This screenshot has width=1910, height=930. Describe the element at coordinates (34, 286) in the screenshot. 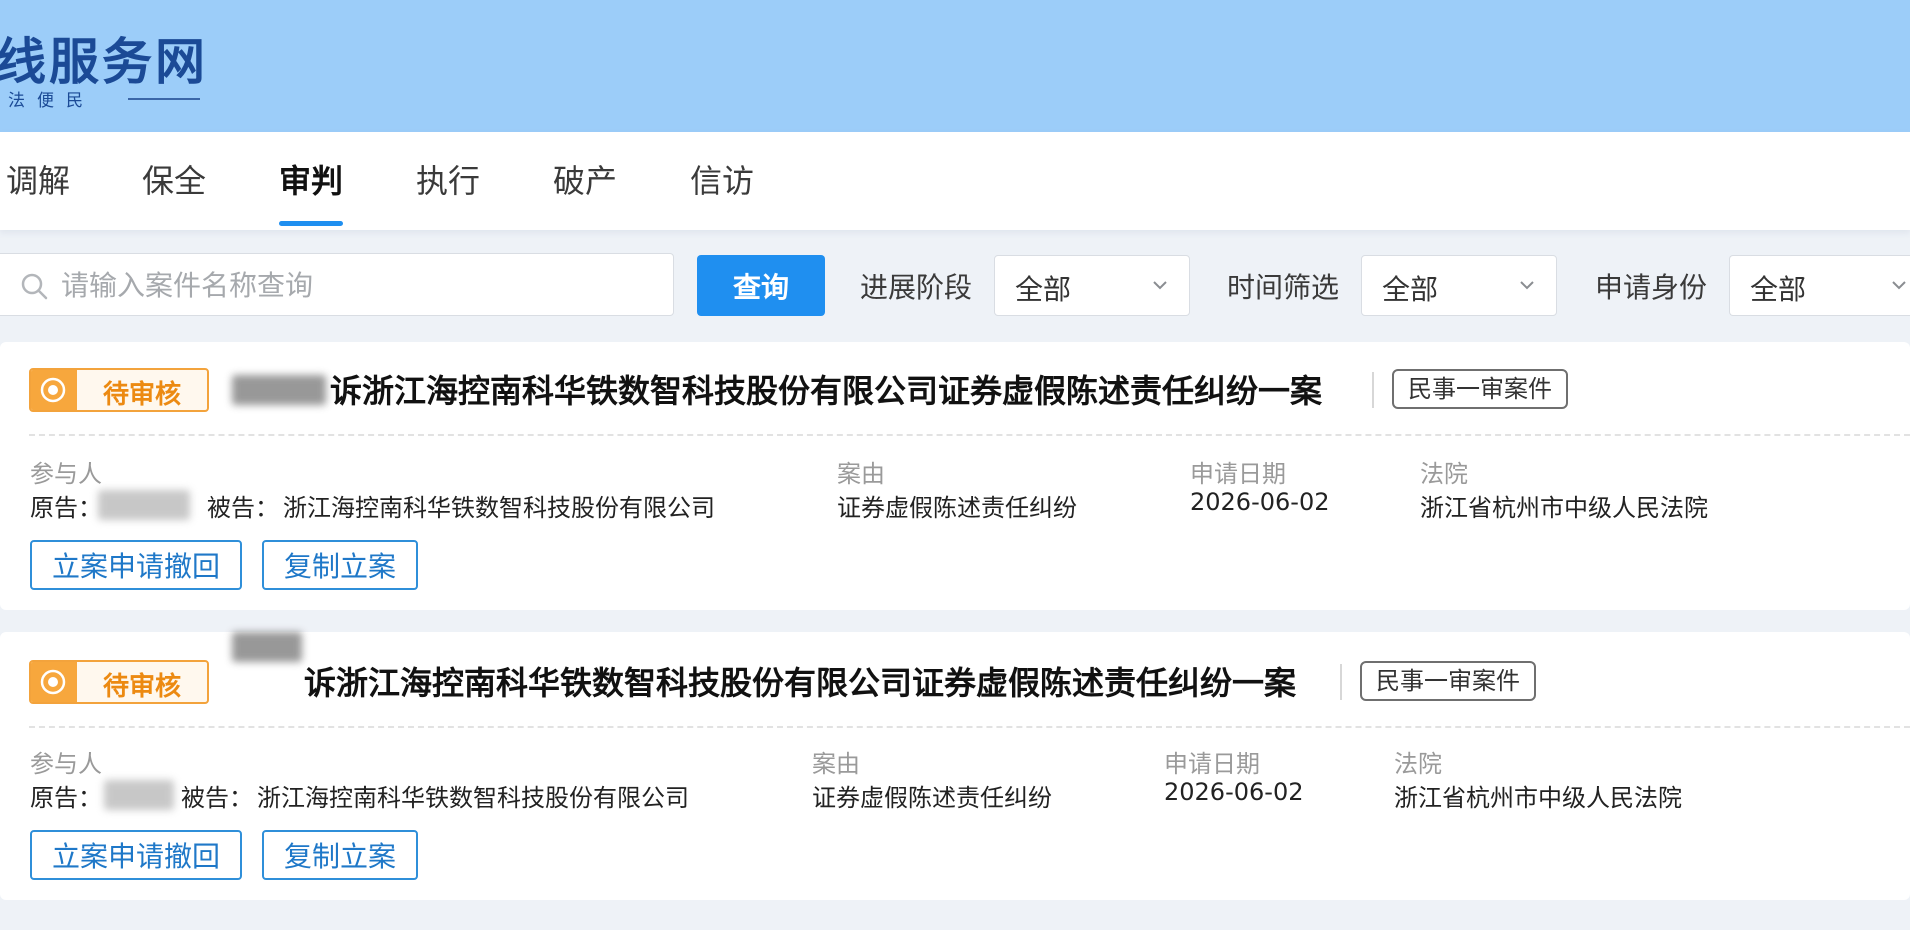

I see `search-icon` at that location.